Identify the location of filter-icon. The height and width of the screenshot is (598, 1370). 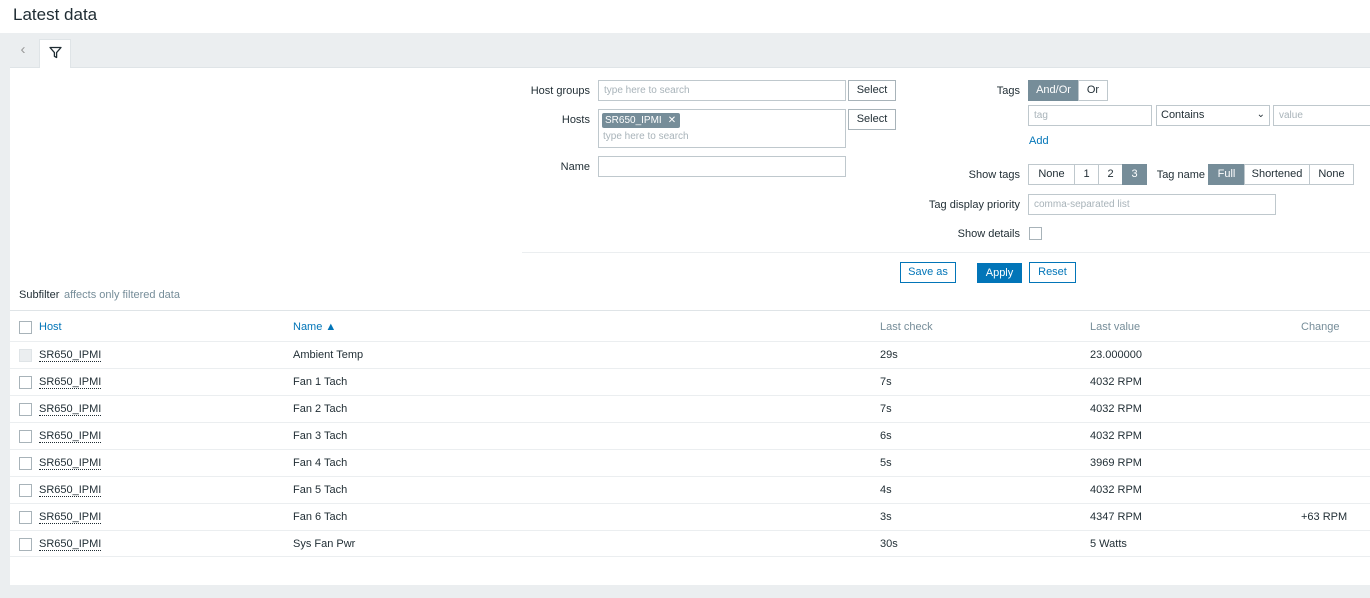
(55, 52).